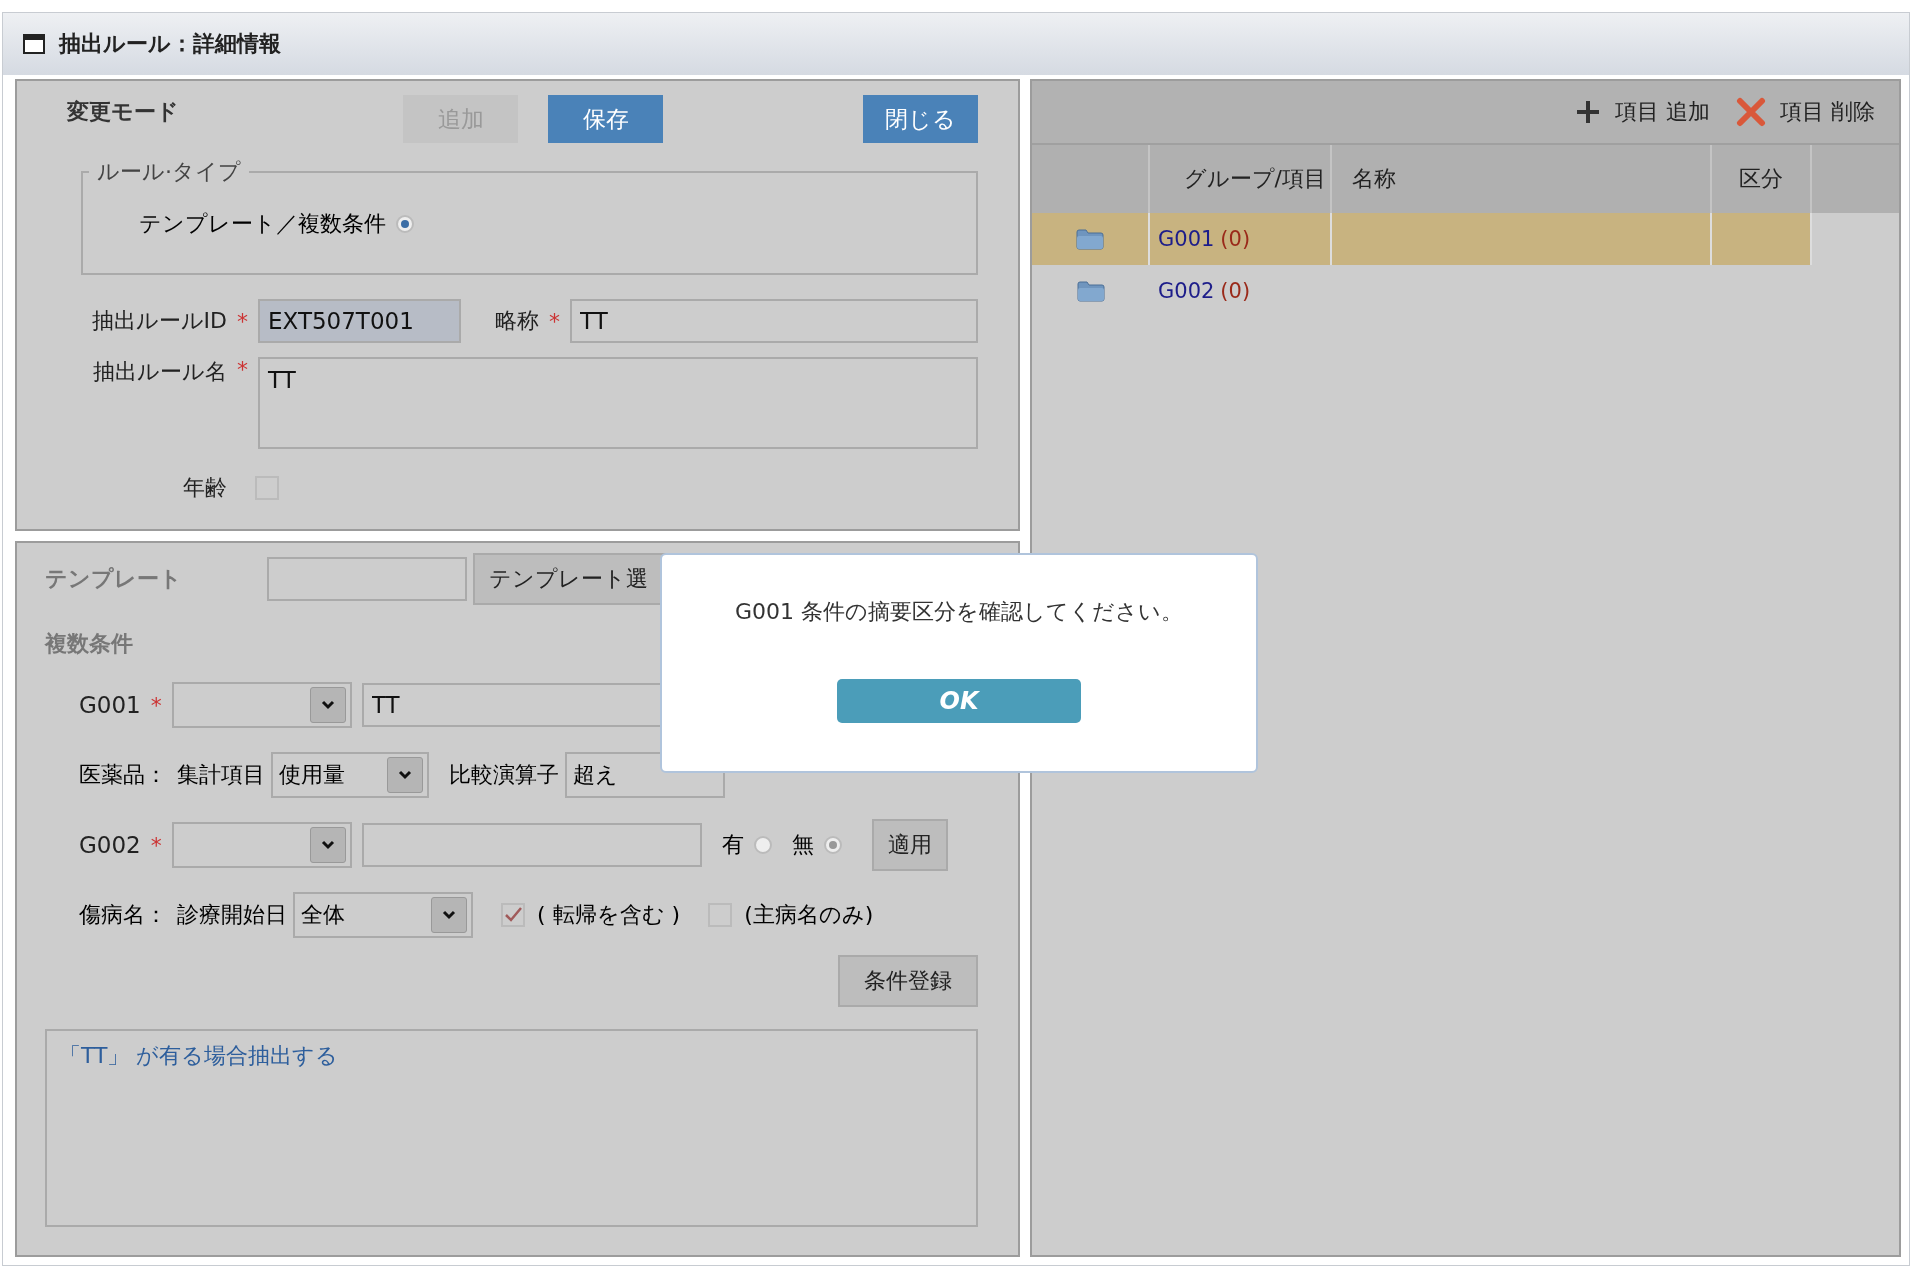 The width and height of the screenshot is (1914, 1270). I want to click on checkbox, so click(513, 915).